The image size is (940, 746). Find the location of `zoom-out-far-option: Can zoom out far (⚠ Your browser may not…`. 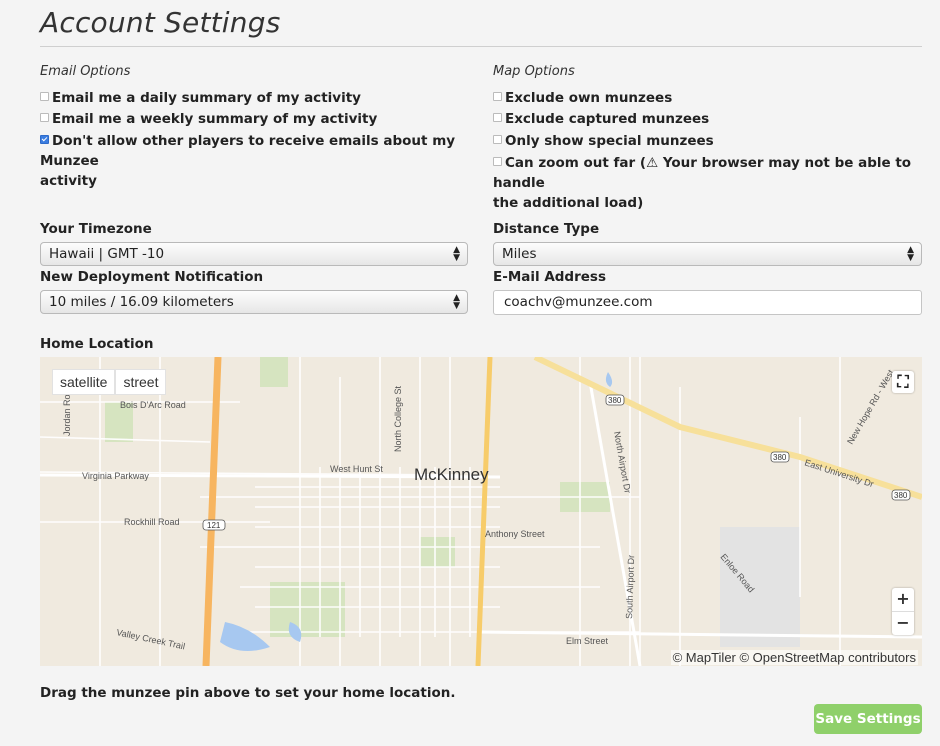

zoom-out-far-option: Can zoom out far (⚠ Your browser may not… is located at coordinates (708, 183).